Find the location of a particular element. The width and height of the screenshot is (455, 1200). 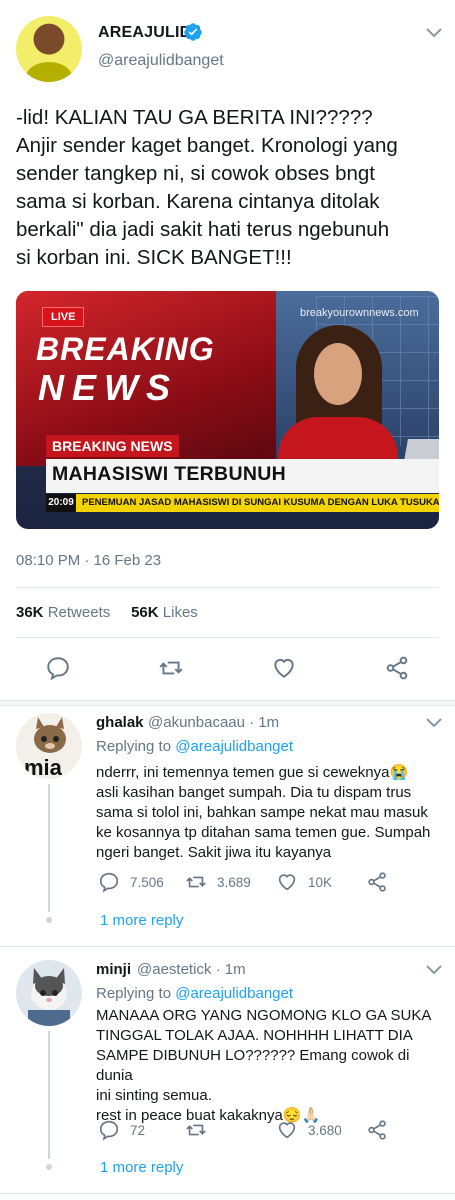

reply-button: 72 is located at coordinates (121, 1130).